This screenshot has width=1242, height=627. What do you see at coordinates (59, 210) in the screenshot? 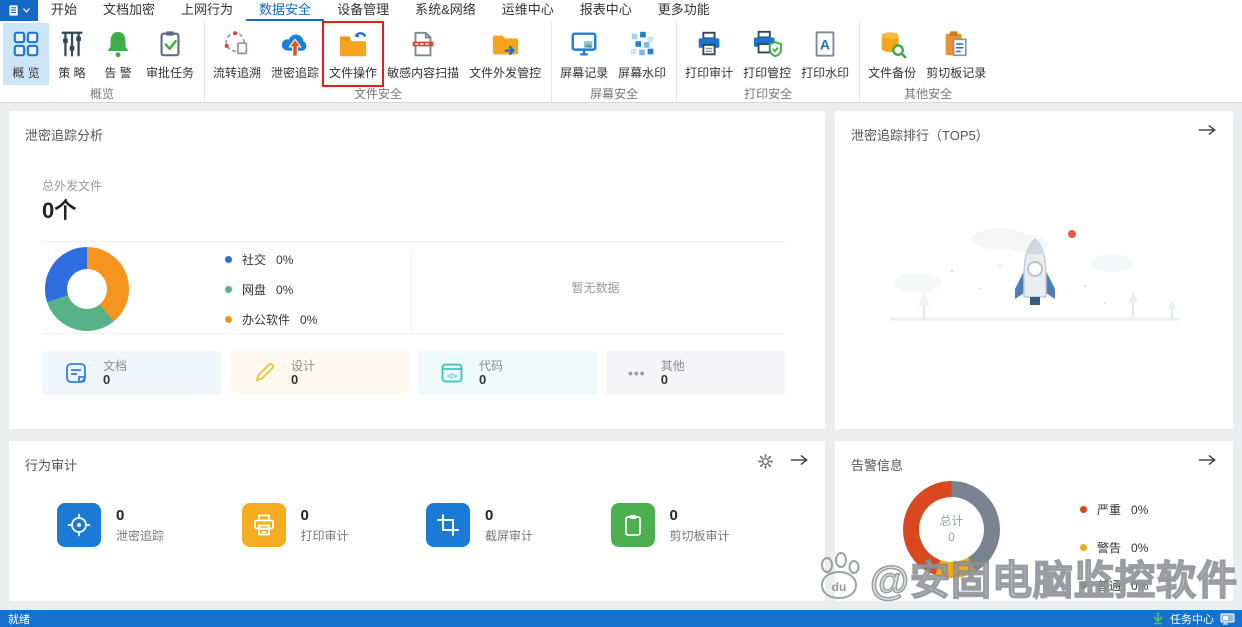
I see `total-files-value: 0个` at bounding box center [59, 210].